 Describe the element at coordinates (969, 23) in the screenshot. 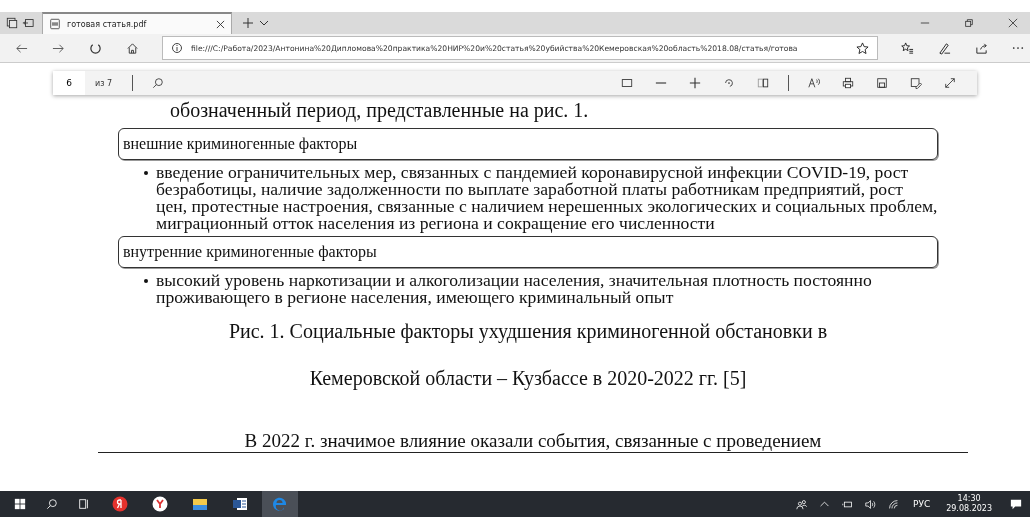

I see `restore-icon` at that location.